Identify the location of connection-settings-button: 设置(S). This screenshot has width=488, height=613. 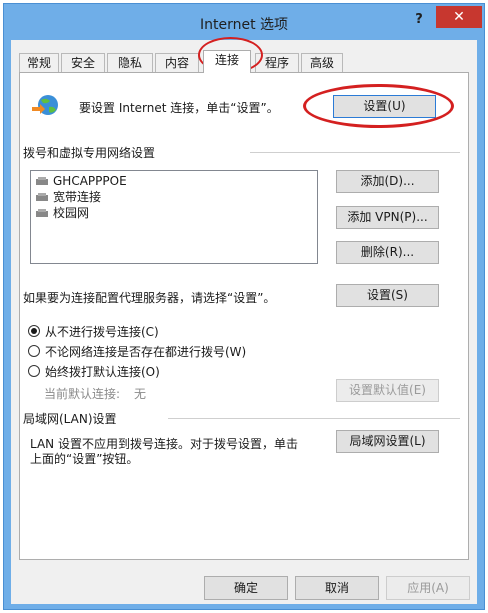
(387, 295).